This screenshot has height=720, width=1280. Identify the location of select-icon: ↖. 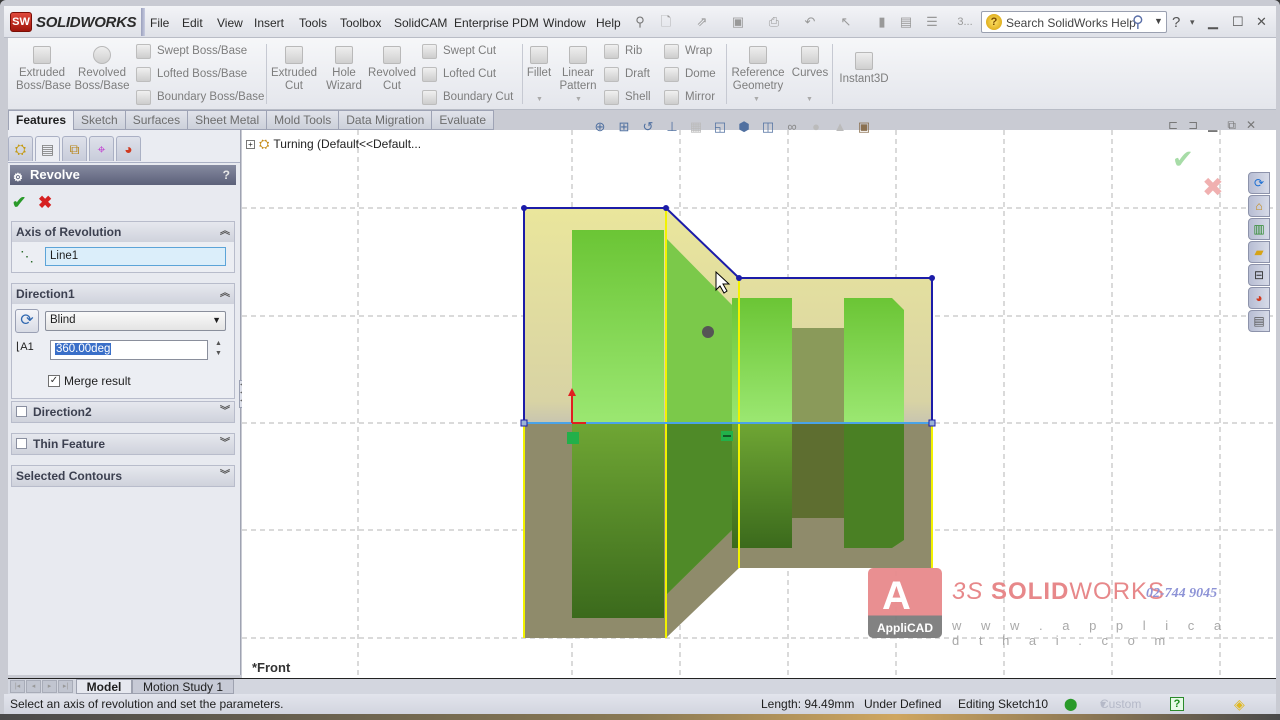
(846, 22).